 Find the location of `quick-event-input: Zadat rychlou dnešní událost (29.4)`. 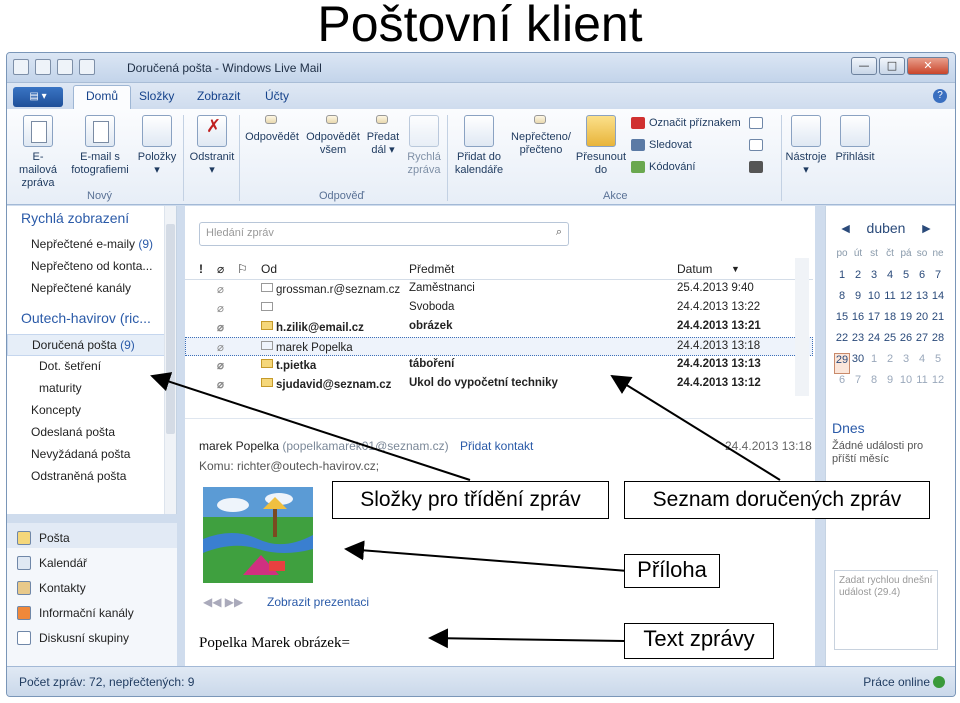

quick-event-input: Zadat rychlou dnešní událost (29.4) is located at coordinates (886, 610).